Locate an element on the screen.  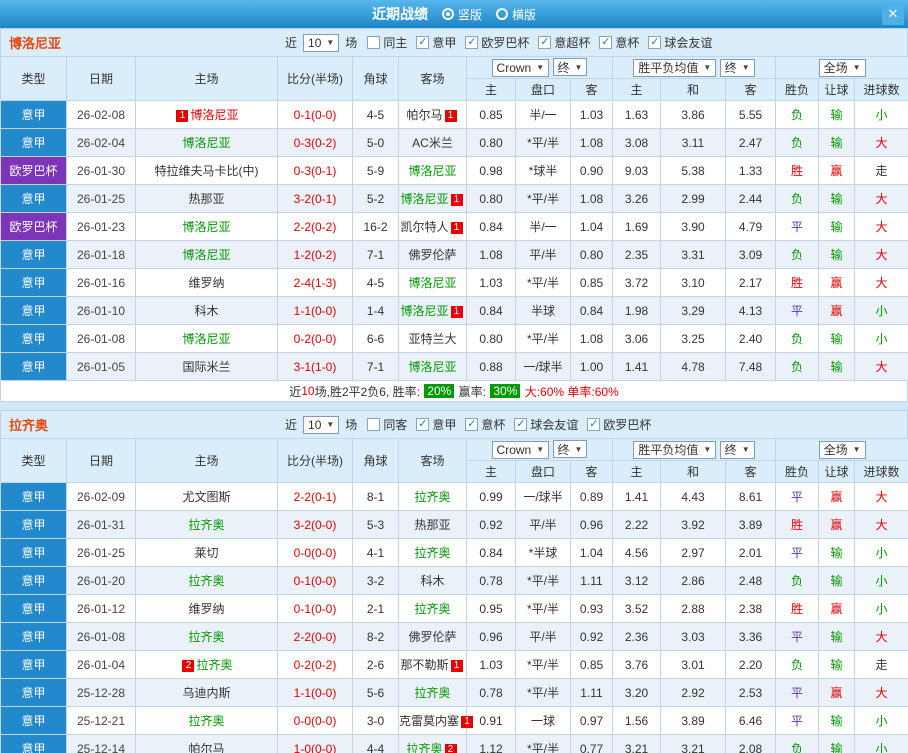
goals-cell: 大 is located at coordinates (881, 254).